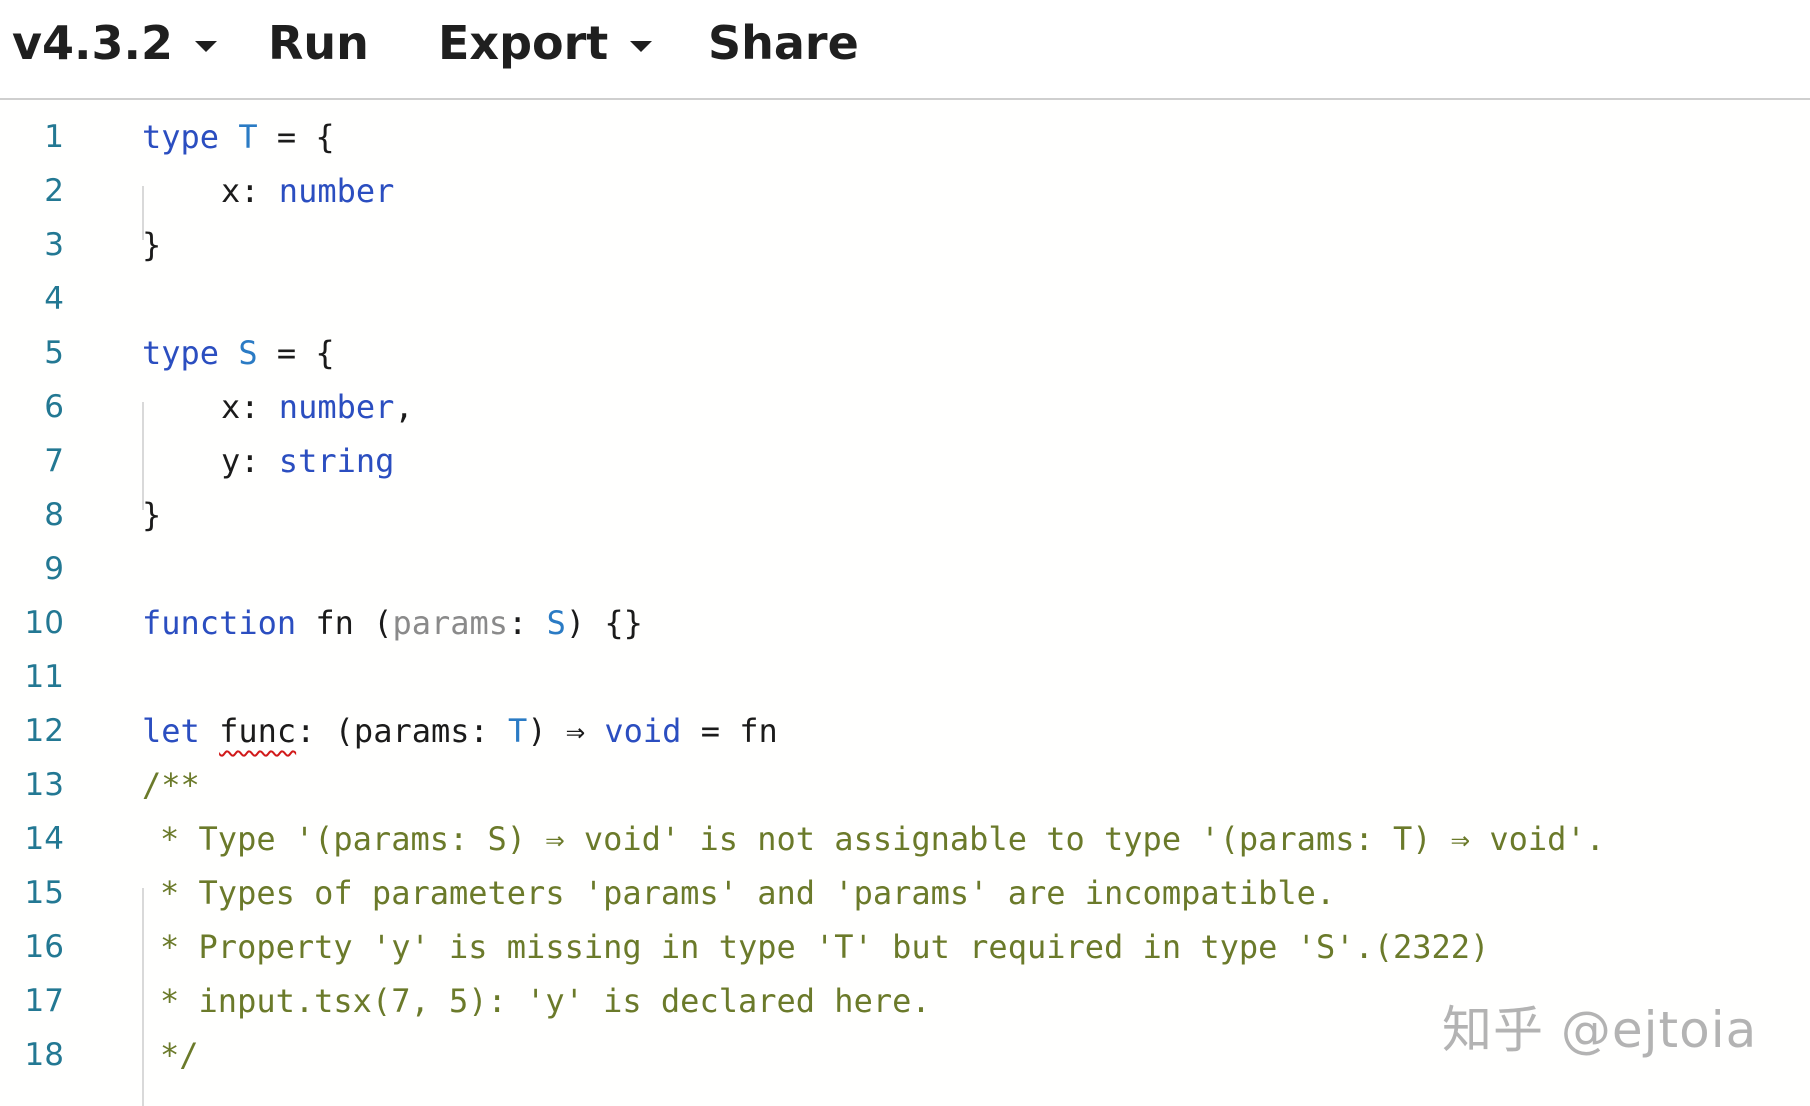 Image resolution: width=1810 pixels, height=1106 pixels. What do you see at coordinates (905, 353) in the screenshot?
I see `code-line: 5 type S = {` at bounding box center [905, 353].